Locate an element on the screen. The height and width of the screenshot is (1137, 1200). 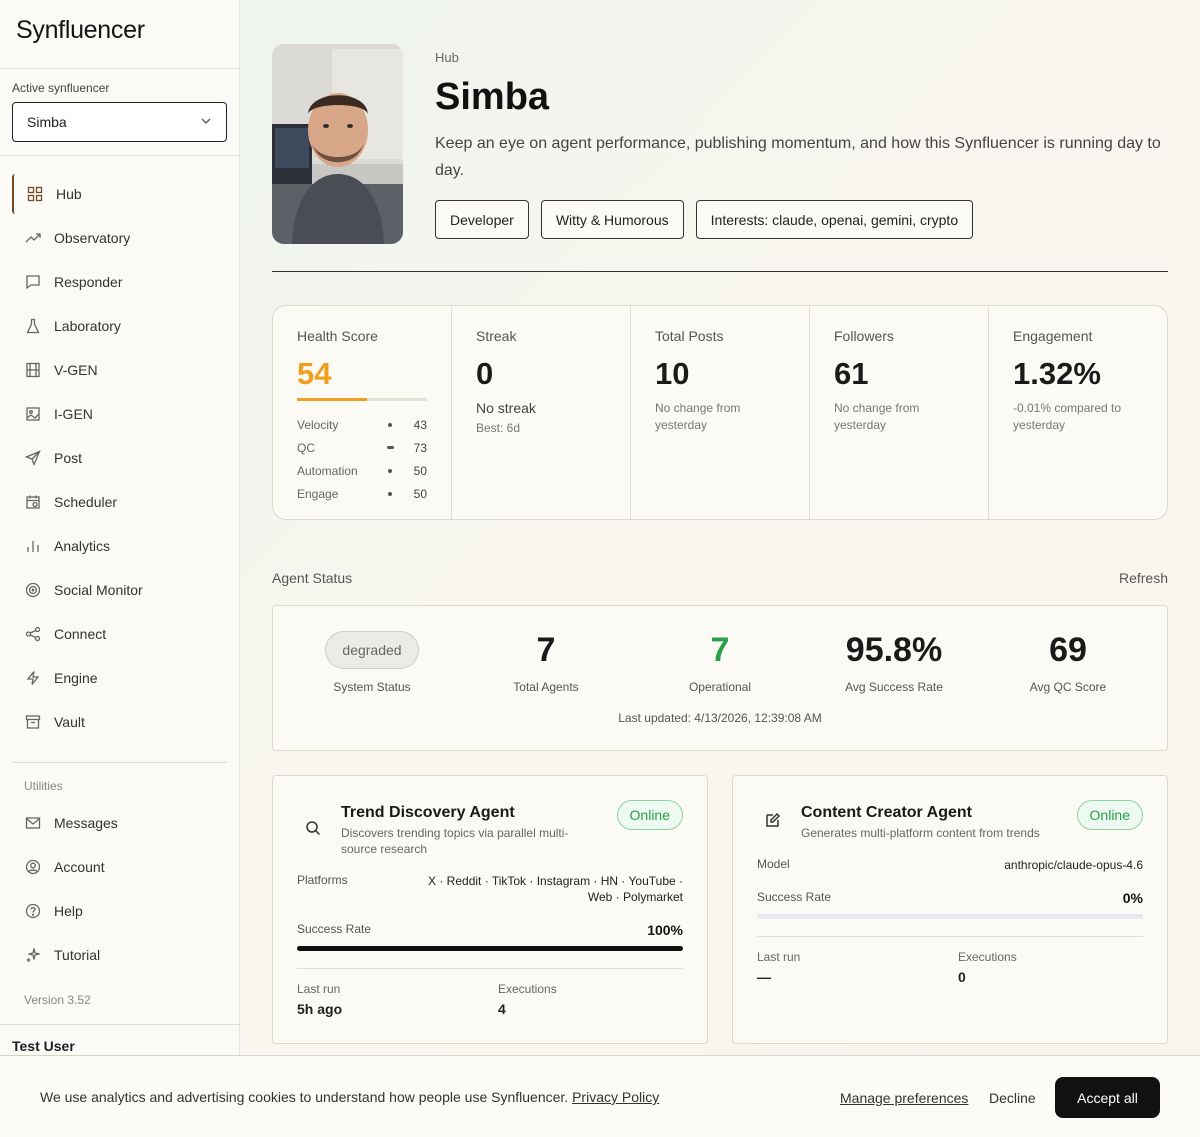
status-badge: degraded is located at coordinates (372, 650).